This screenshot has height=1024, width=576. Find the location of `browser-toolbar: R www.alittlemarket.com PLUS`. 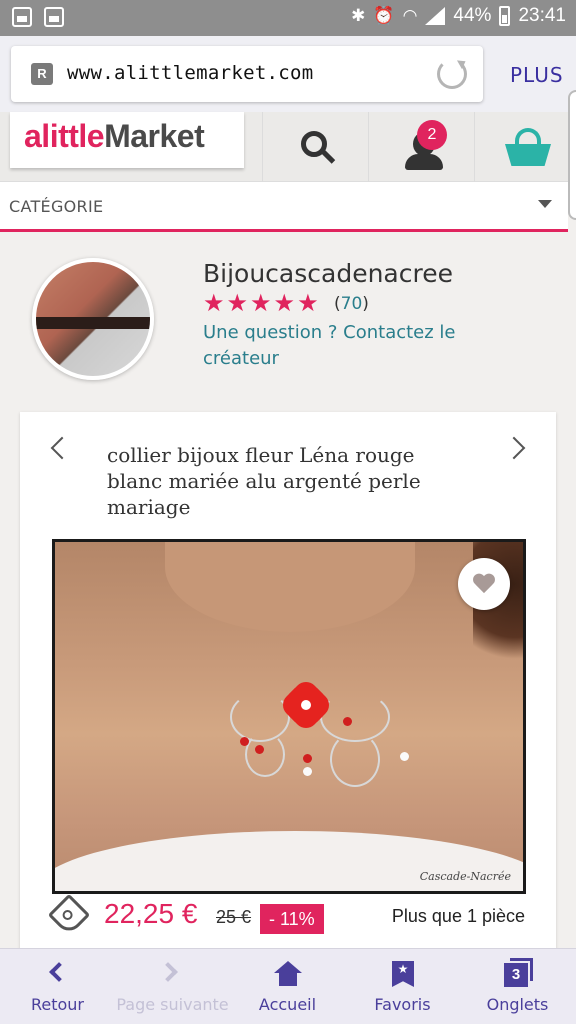

browser-toolbar: R www.alittlemarket.com PLUS is located at coordinates (288, 74).